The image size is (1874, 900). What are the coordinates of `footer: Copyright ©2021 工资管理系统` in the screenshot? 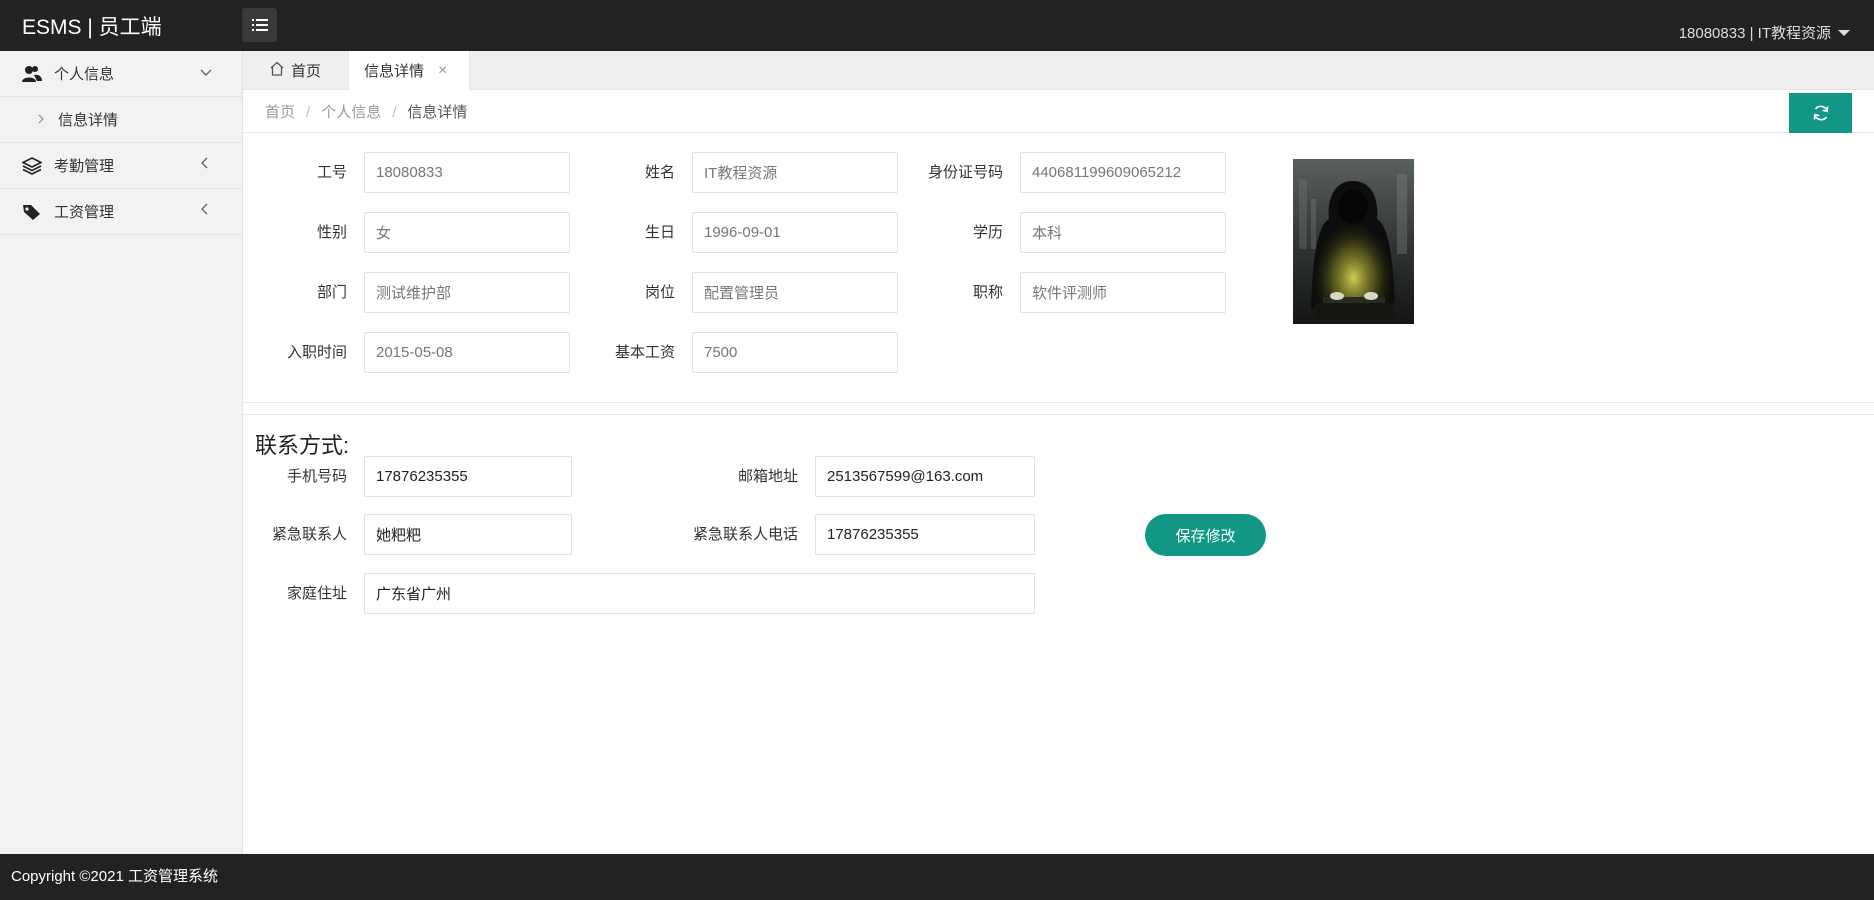 It's located at (937, 877).